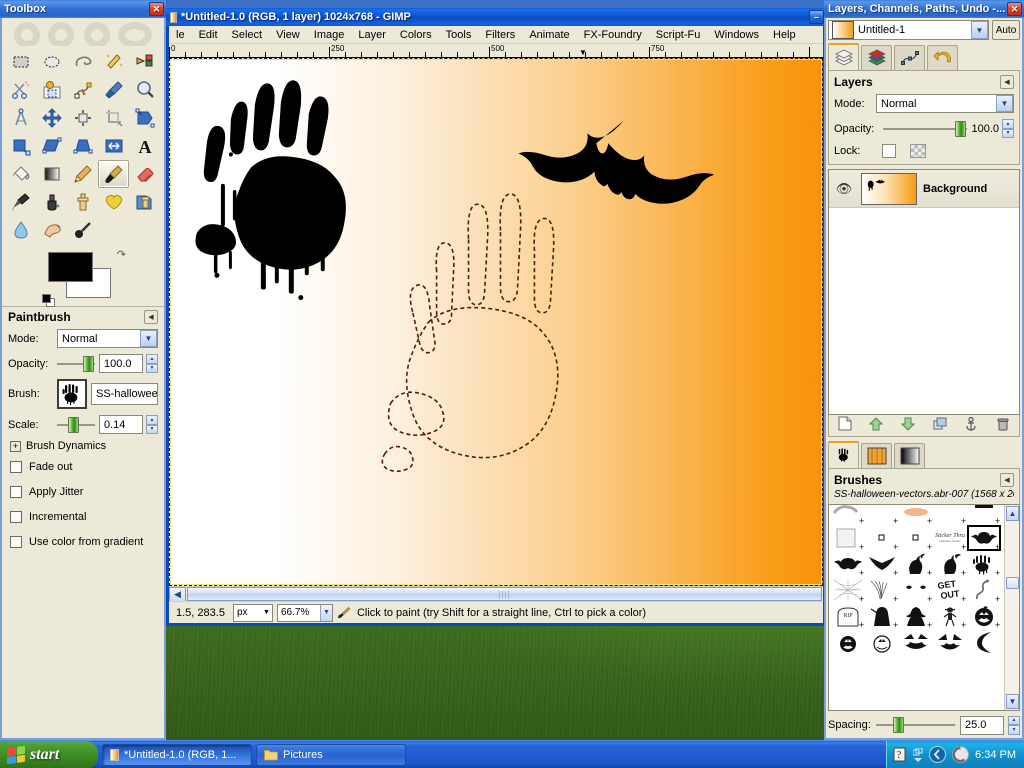 This screenshot has width=1024, height=768. Describe the element at coordinates (84, 446) in the screenshot. I see `brush-dynamics-expander: + Brush Dynamics` at that location.